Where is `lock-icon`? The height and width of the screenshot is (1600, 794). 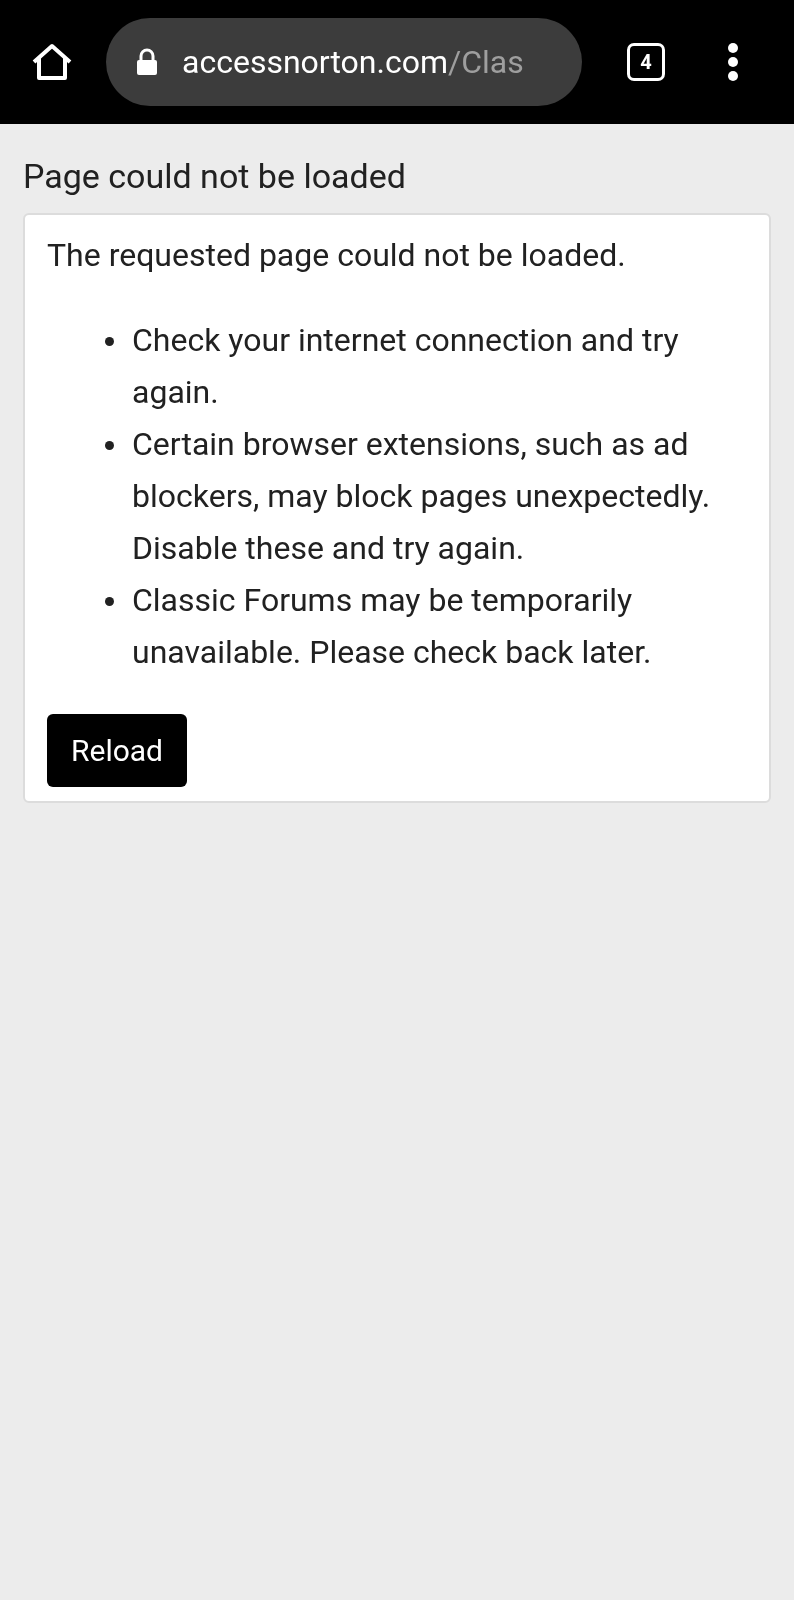 lock-icon is located at coordinates (147, 62).